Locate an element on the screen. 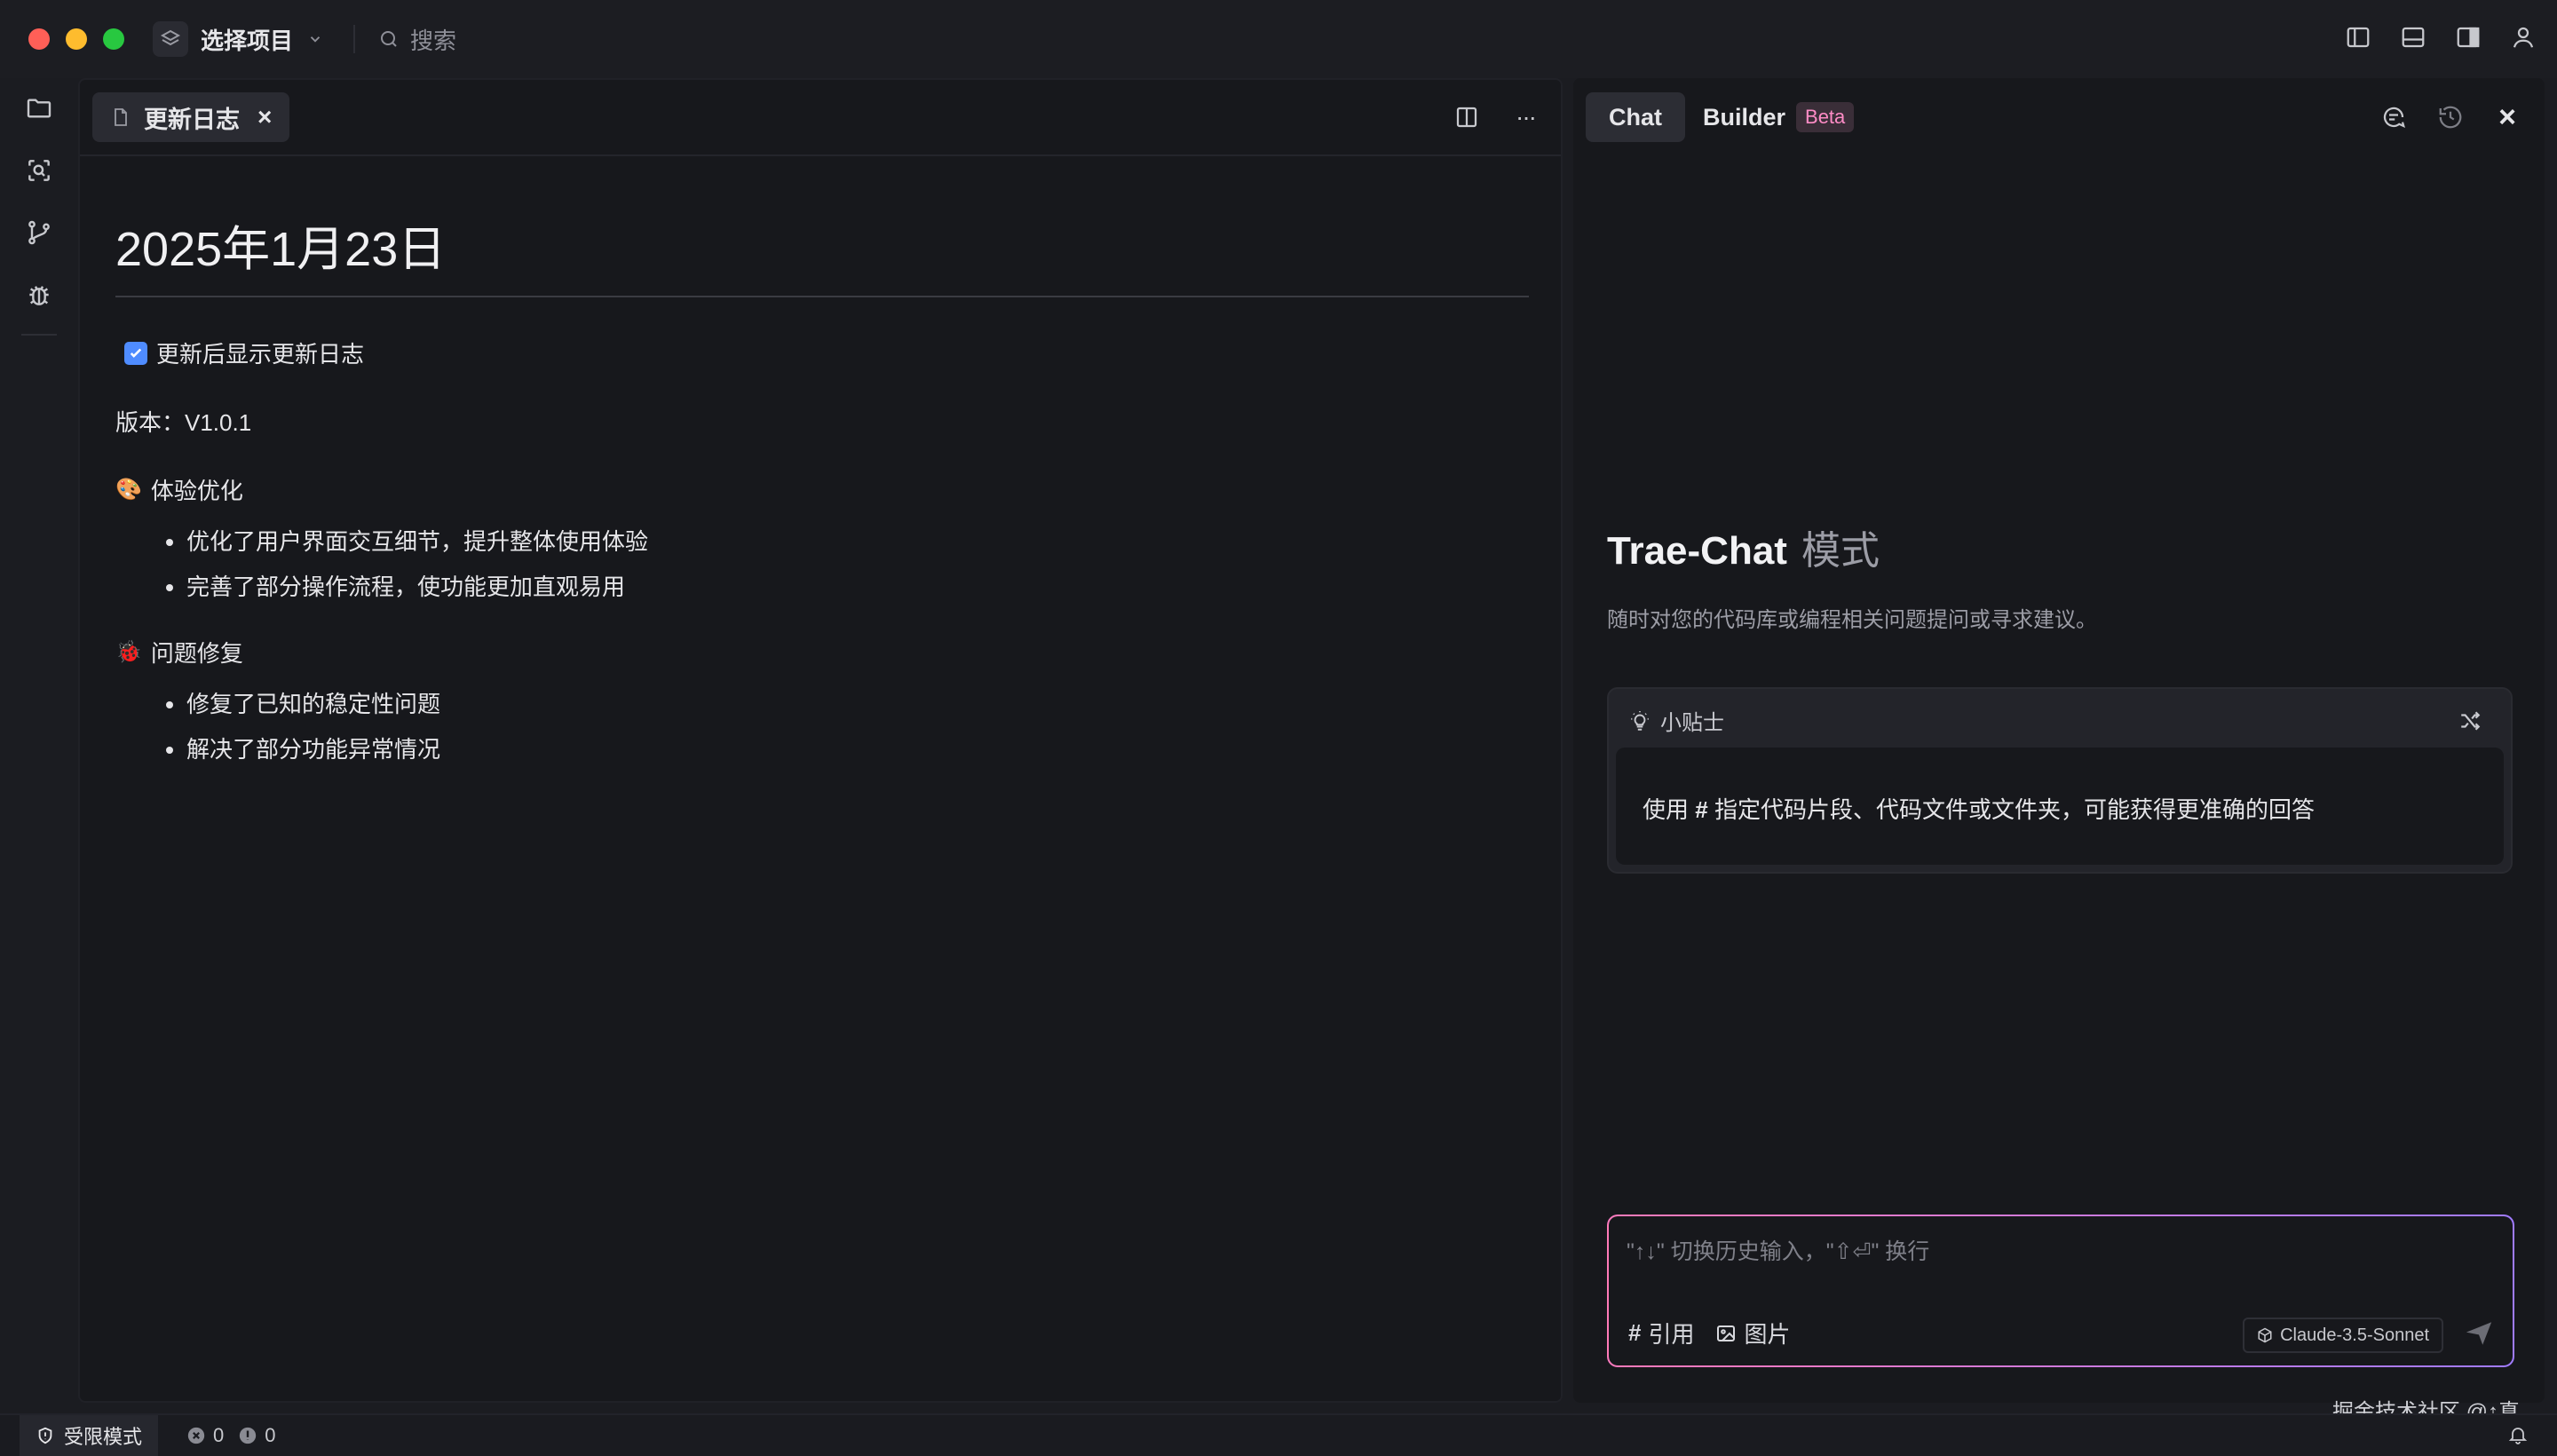 The image size is (2557, 1456). bug-icon: 🐞 is located at coordinates (128, 652).